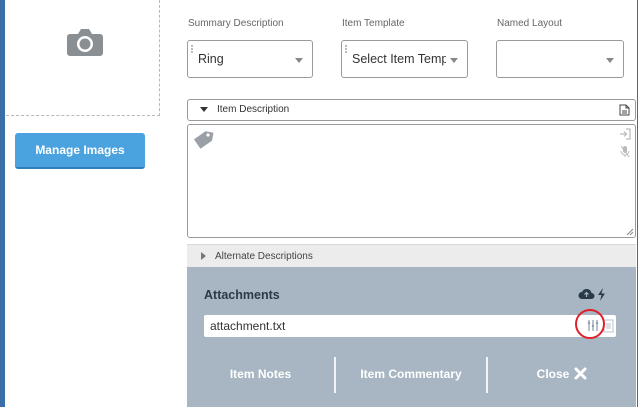 This screenshot has width=638, height=407. What do you see at coordinates (373, 23) in the screenshot?
I see `item-template-label: Item Template` at bounding box center [373, 23].